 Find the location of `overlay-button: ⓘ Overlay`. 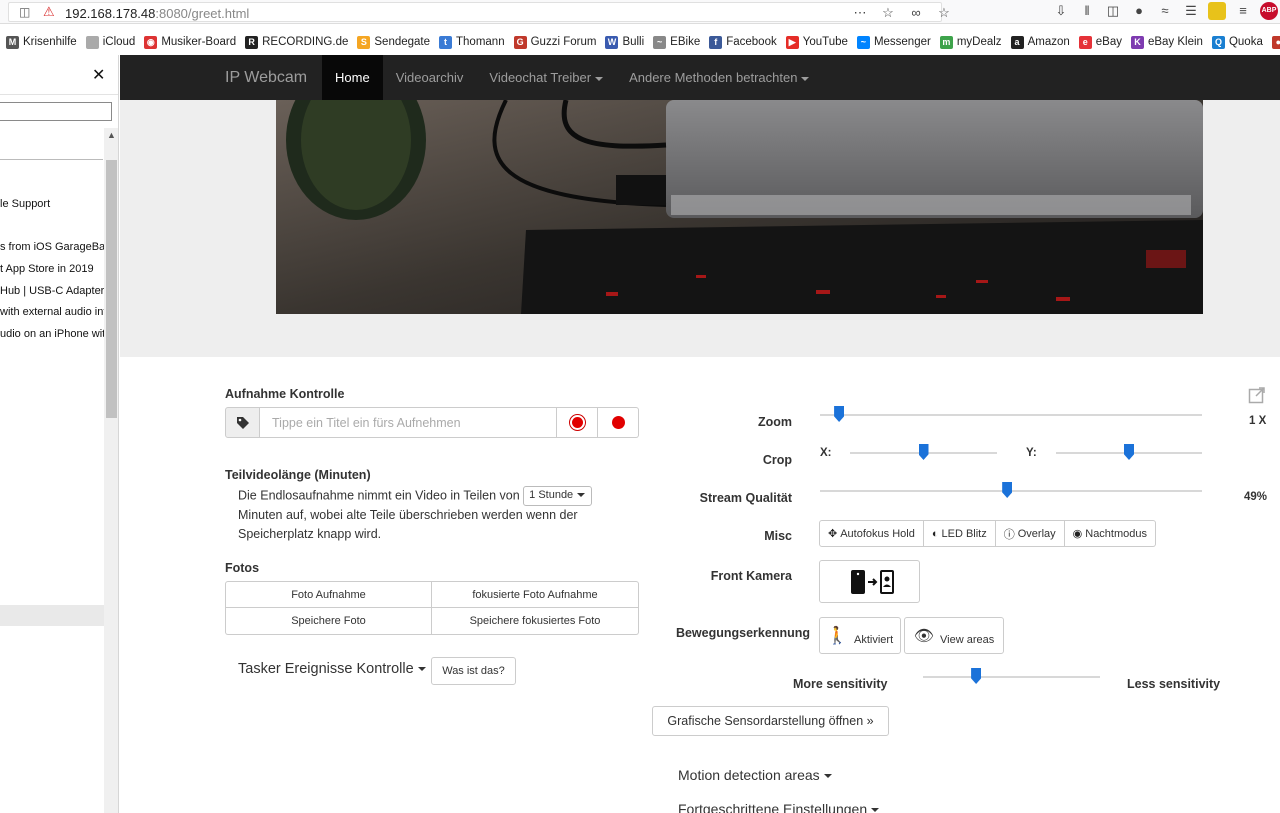

overlay-button: ⓘ Overlay is located at coordinates (1030, 533).